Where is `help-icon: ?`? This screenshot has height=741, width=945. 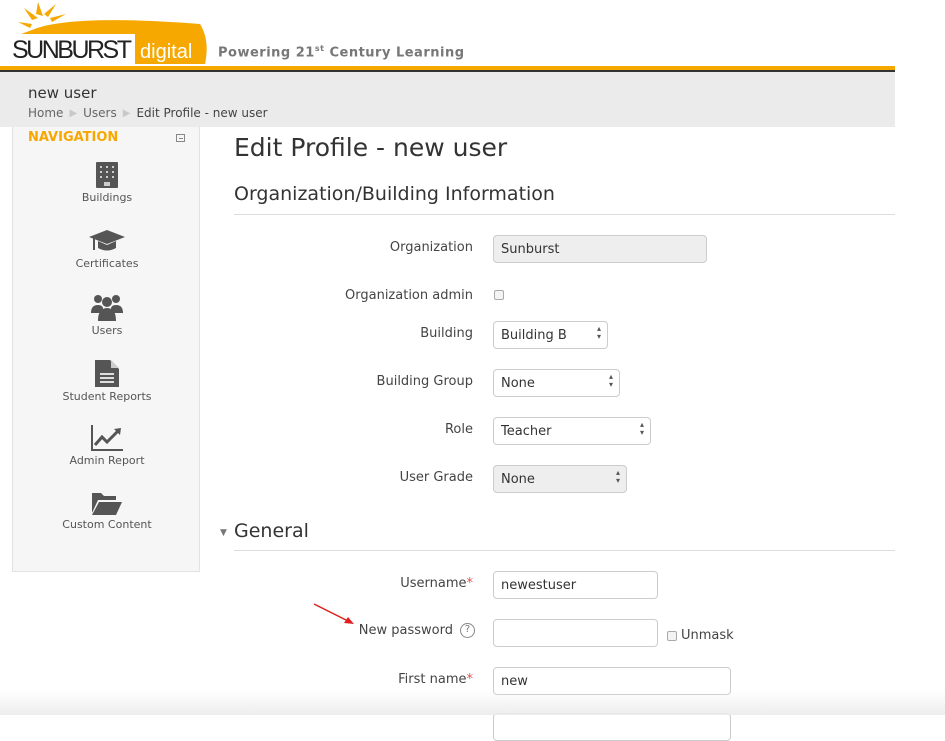 help-icon: ? is located at coordinates (467, 630).